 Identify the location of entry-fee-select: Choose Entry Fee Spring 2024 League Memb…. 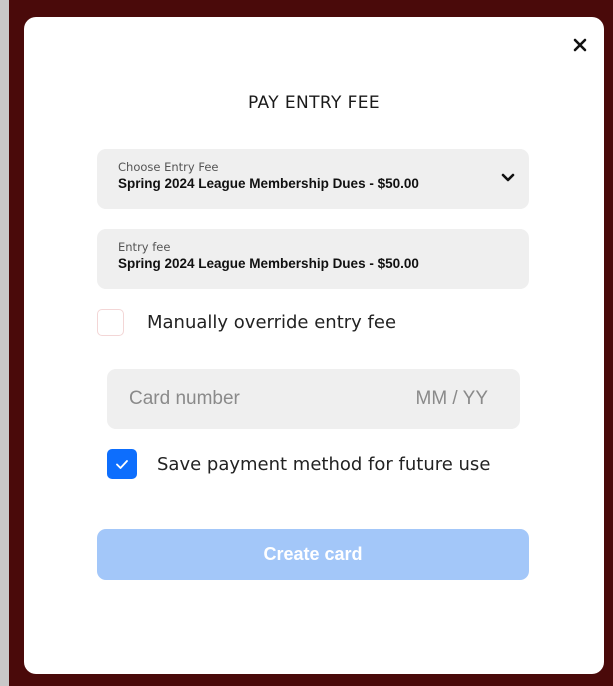
(313, 179).